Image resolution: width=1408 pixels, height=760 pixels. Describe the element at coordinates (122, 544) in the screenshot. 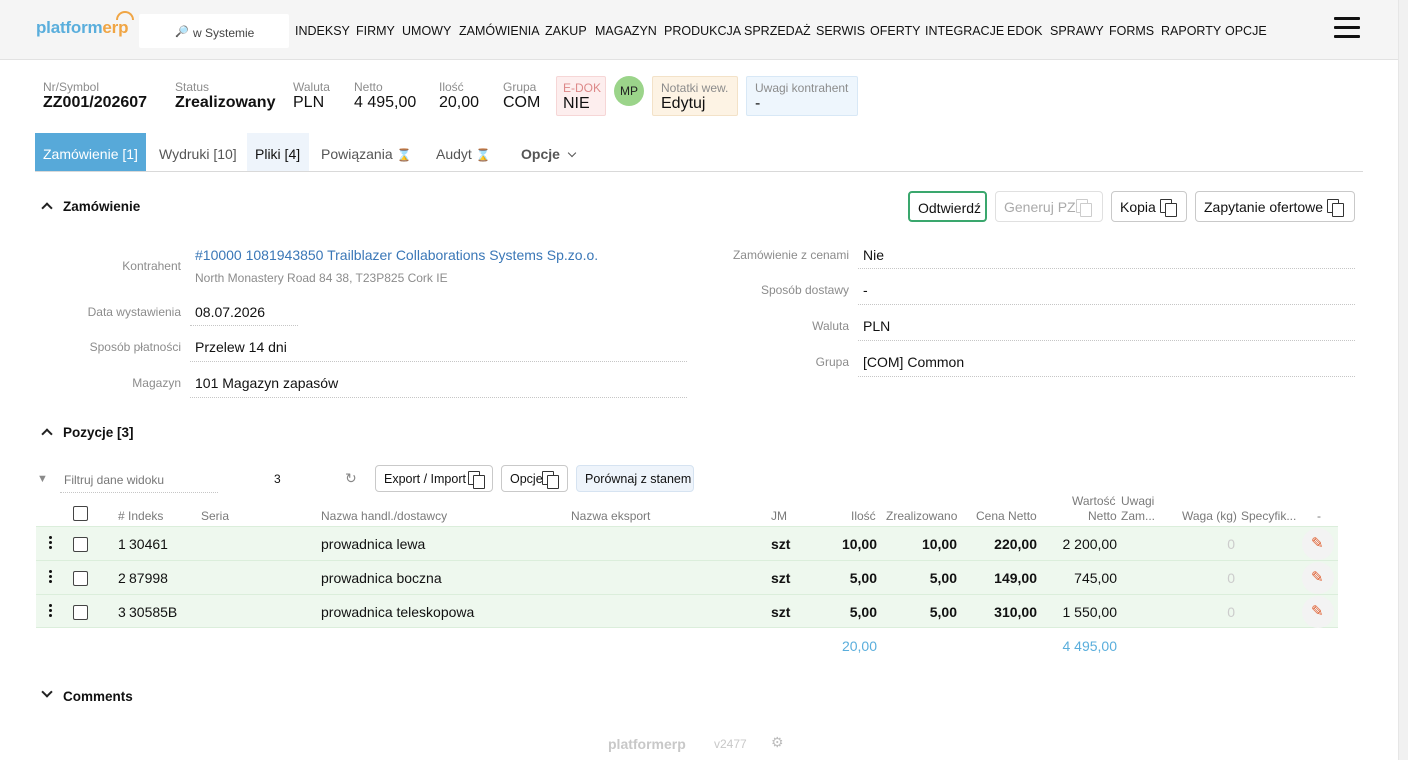

I see `row-number: 1` at that location.